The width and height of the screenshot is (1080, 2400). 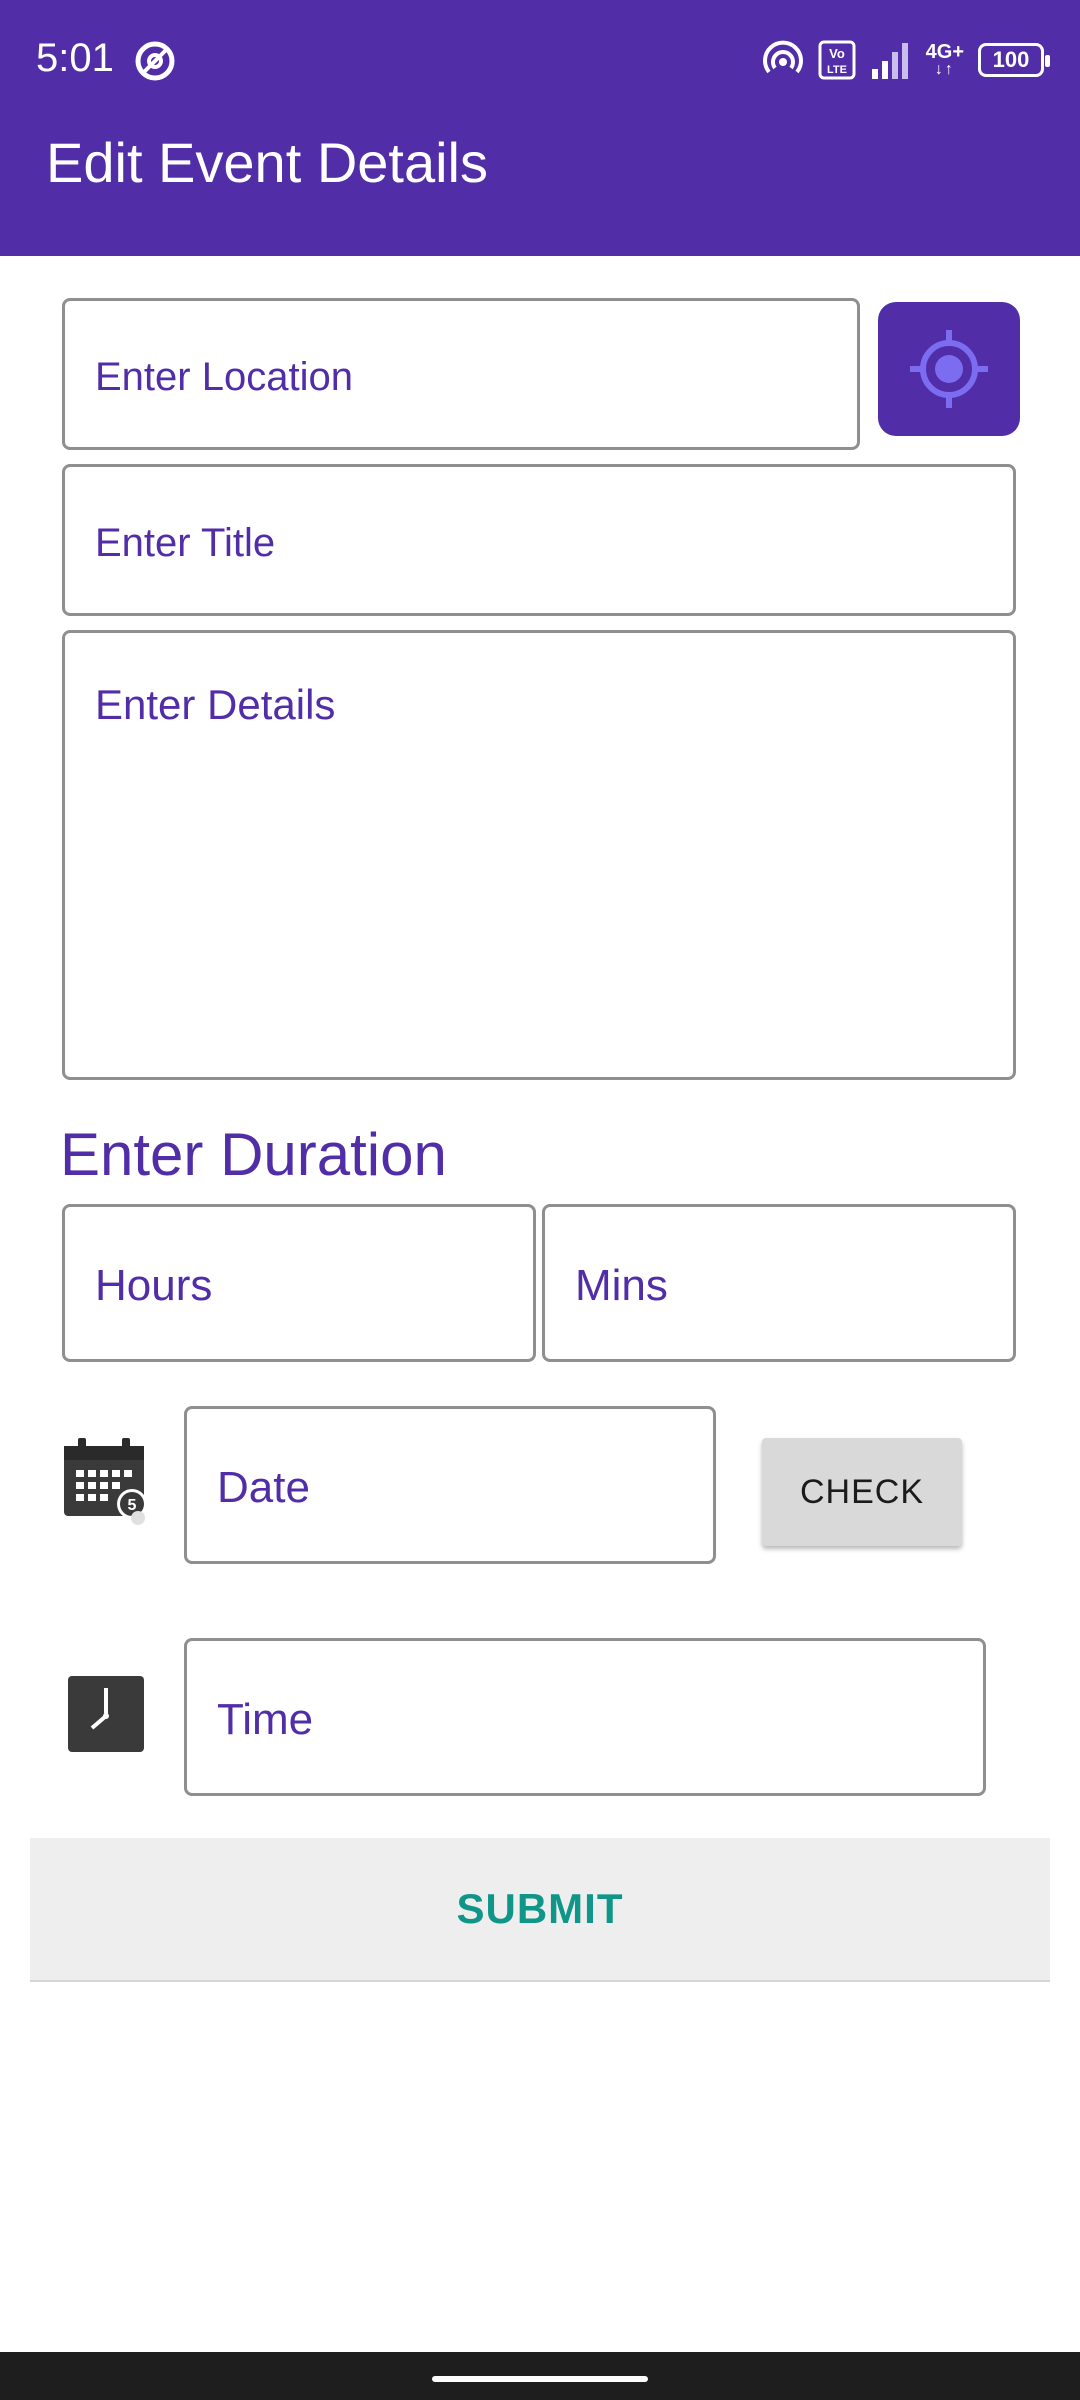 I want to click on hours-field: Hours, so click(x=299, y=1283).